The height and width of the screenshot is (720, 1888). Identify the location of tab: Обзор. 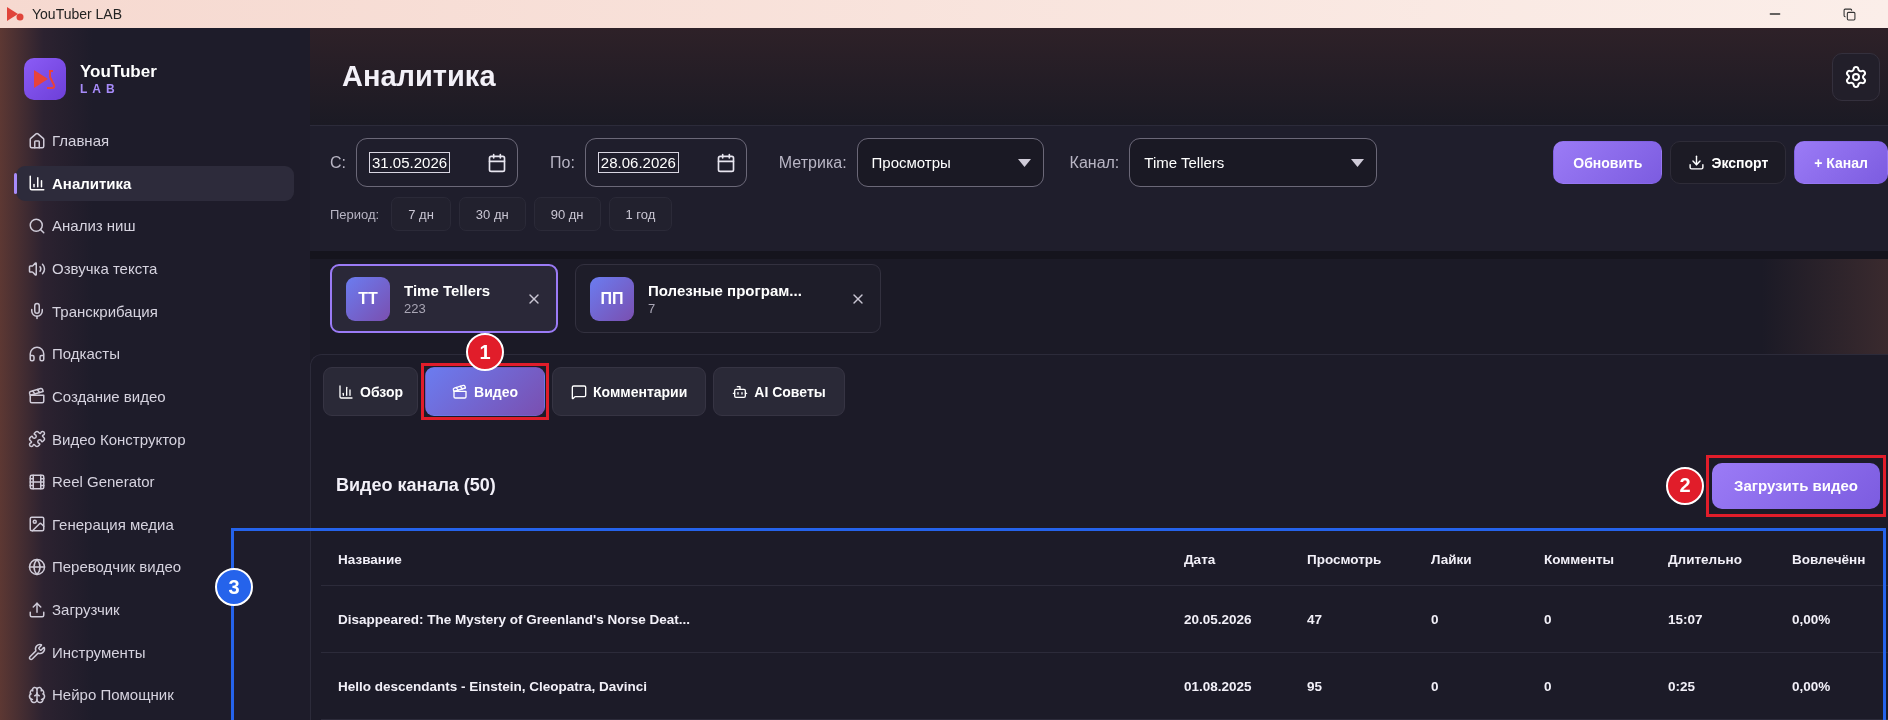
(371, 391).